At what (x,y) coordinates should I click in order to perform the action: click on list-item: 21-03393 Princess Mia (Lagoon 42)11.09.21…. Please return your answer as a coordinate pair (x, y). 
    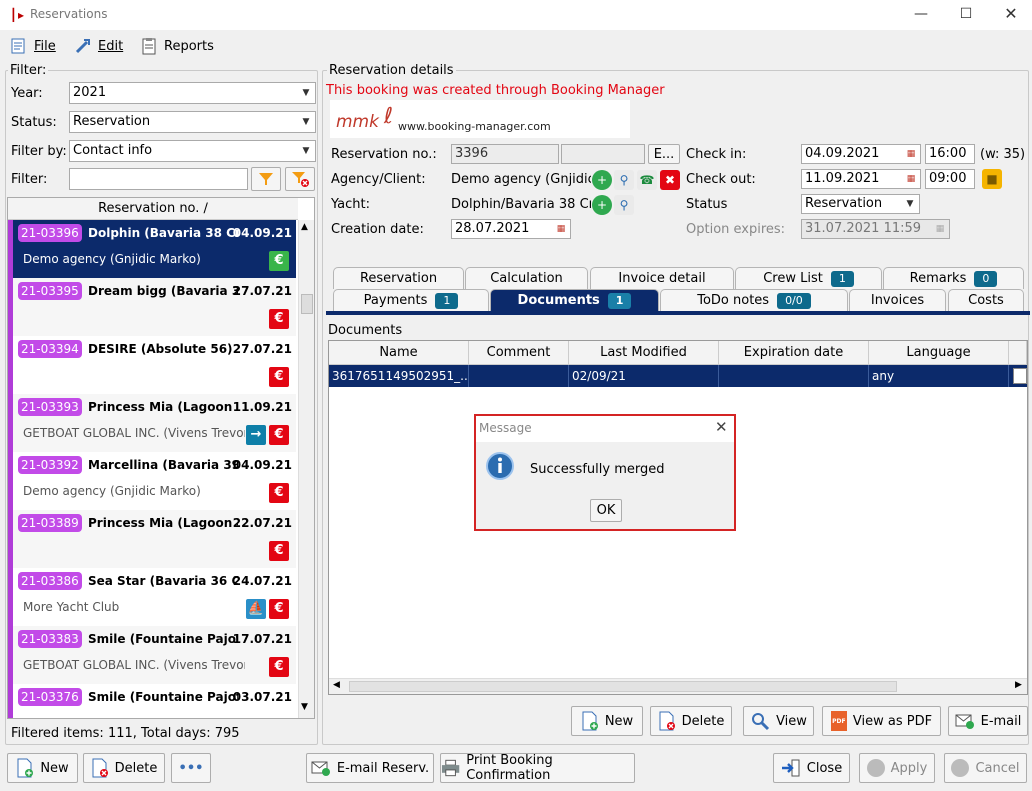
    Looking at the image, I should click on (152, 423).